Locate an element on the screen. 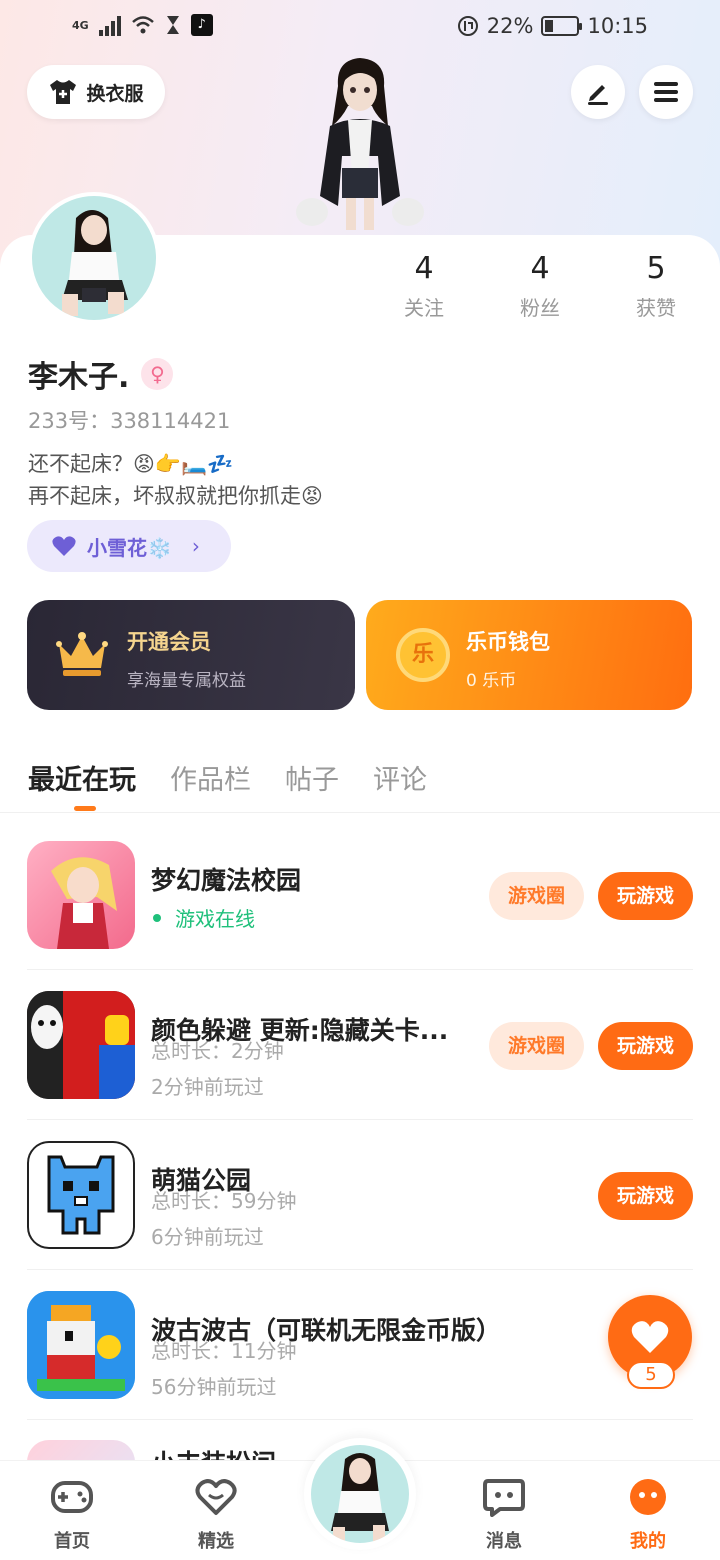 Image resolution: width=720 pixels, height=1560 pixels. following-count: 4 is located at coordinates (424, 268).